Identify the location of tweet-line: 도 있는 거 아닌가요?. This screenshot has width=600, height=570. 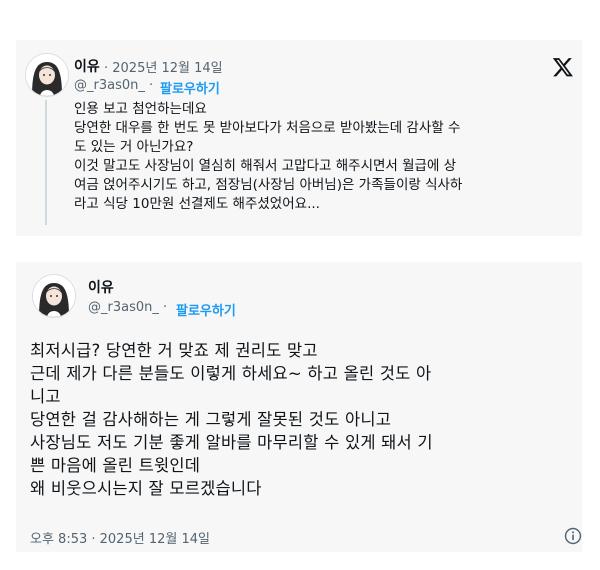
(134, 147).